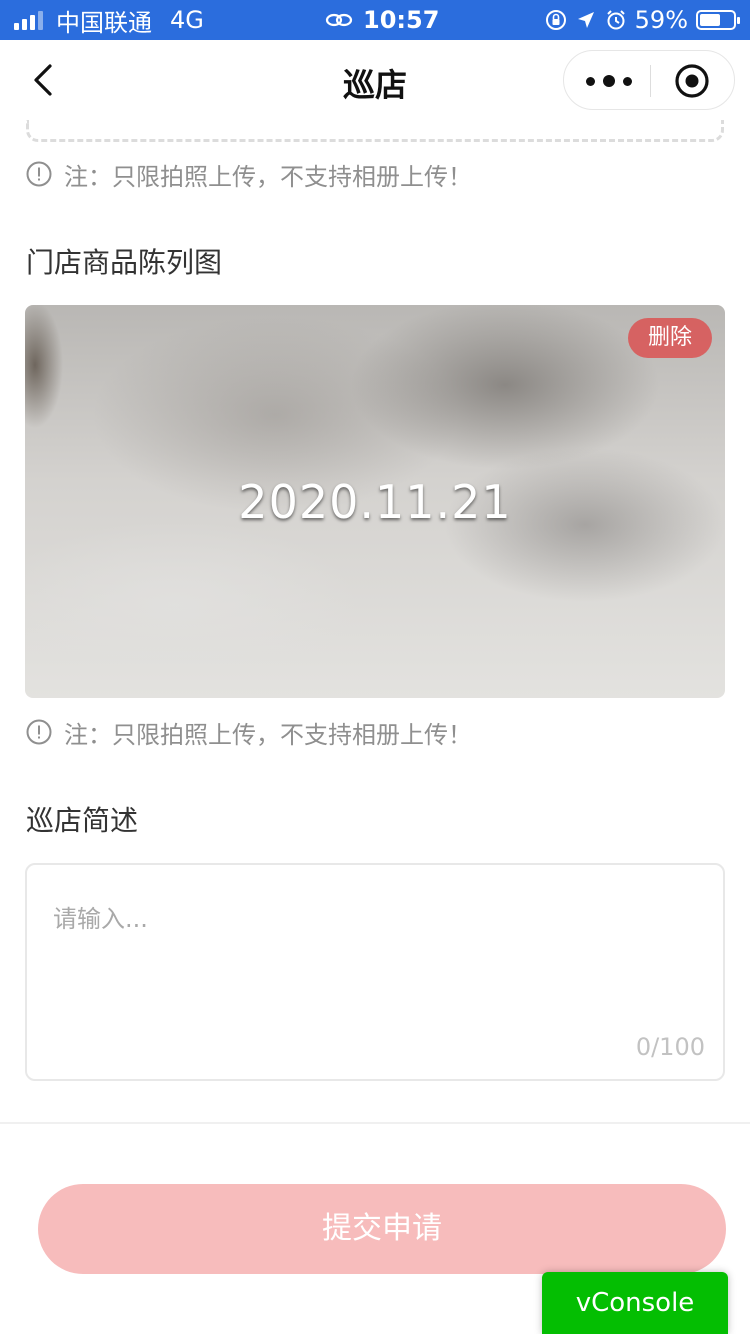 The image size is (750, 1334). I want to click on mini-program-capsule, so click(649, 80).